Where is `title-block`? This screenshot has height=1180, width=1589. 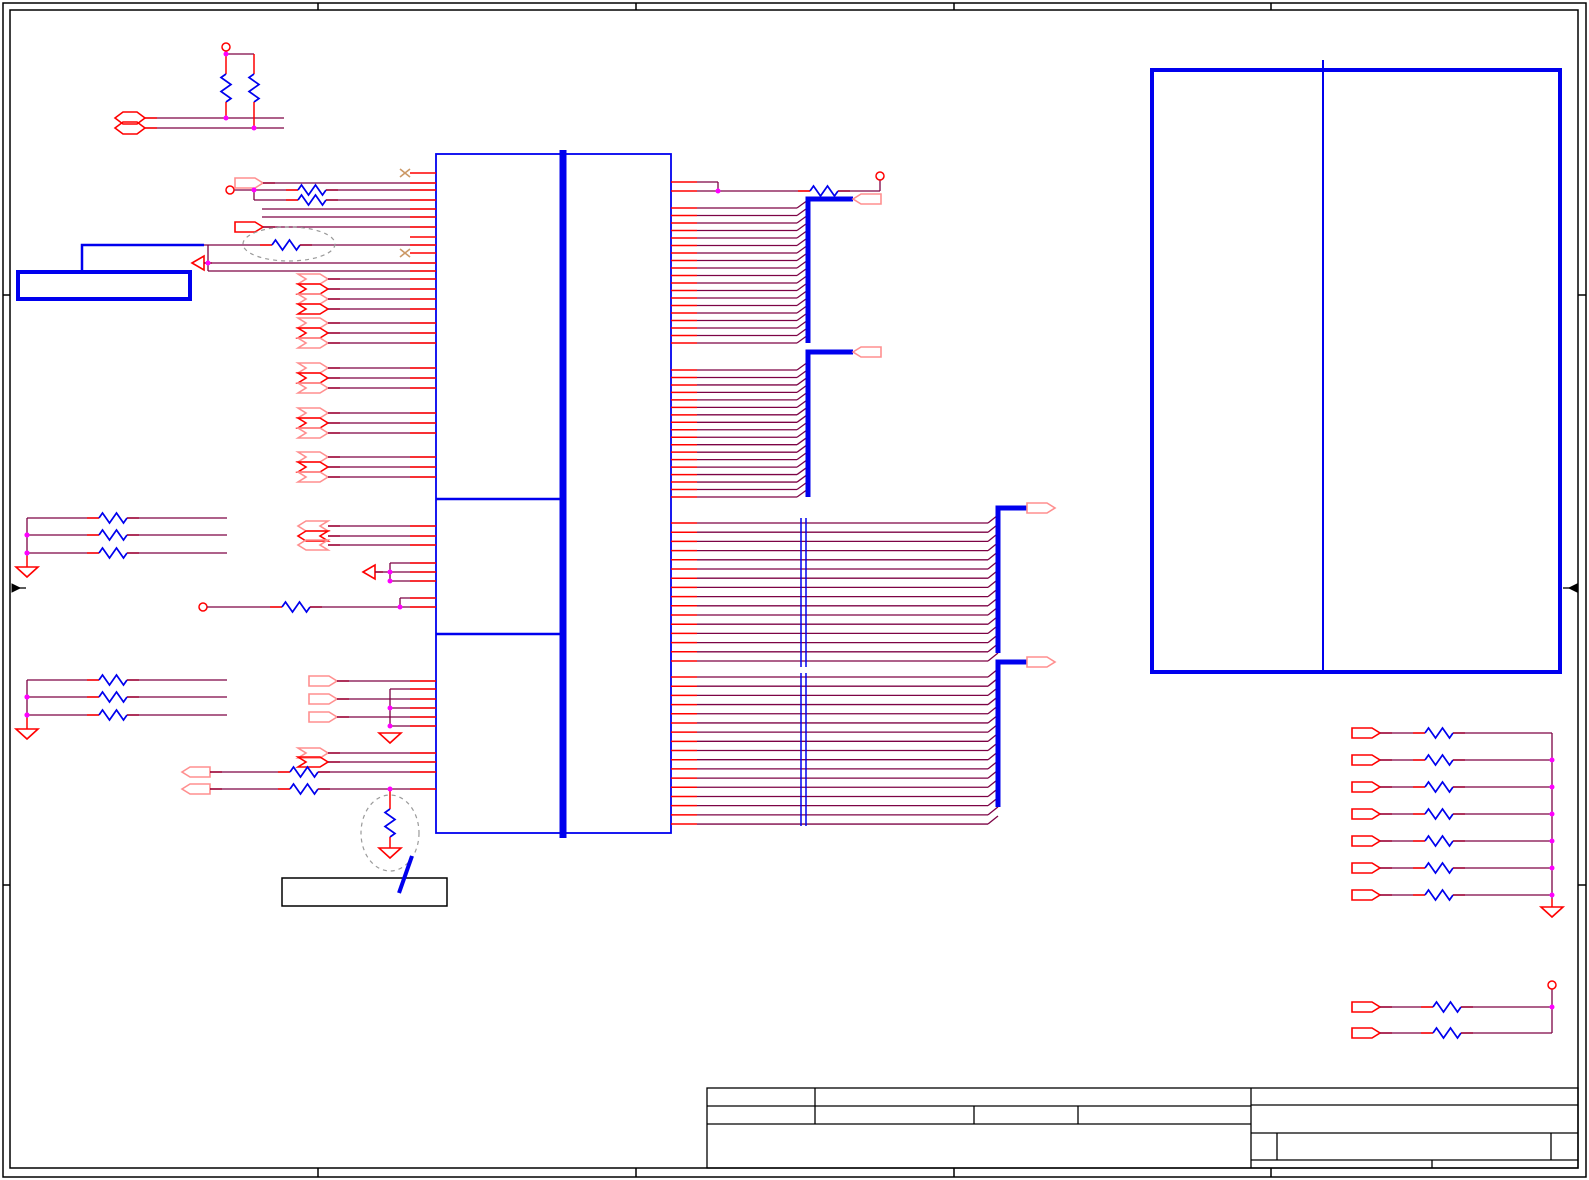 title-block is located at coordinates (1142, 1128).